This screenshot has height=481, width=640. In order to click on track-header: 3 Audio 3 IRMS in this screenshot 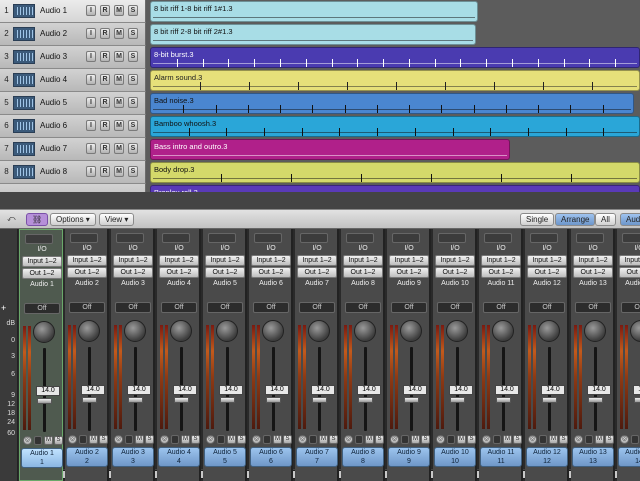, I will do `click(73, 57)`.